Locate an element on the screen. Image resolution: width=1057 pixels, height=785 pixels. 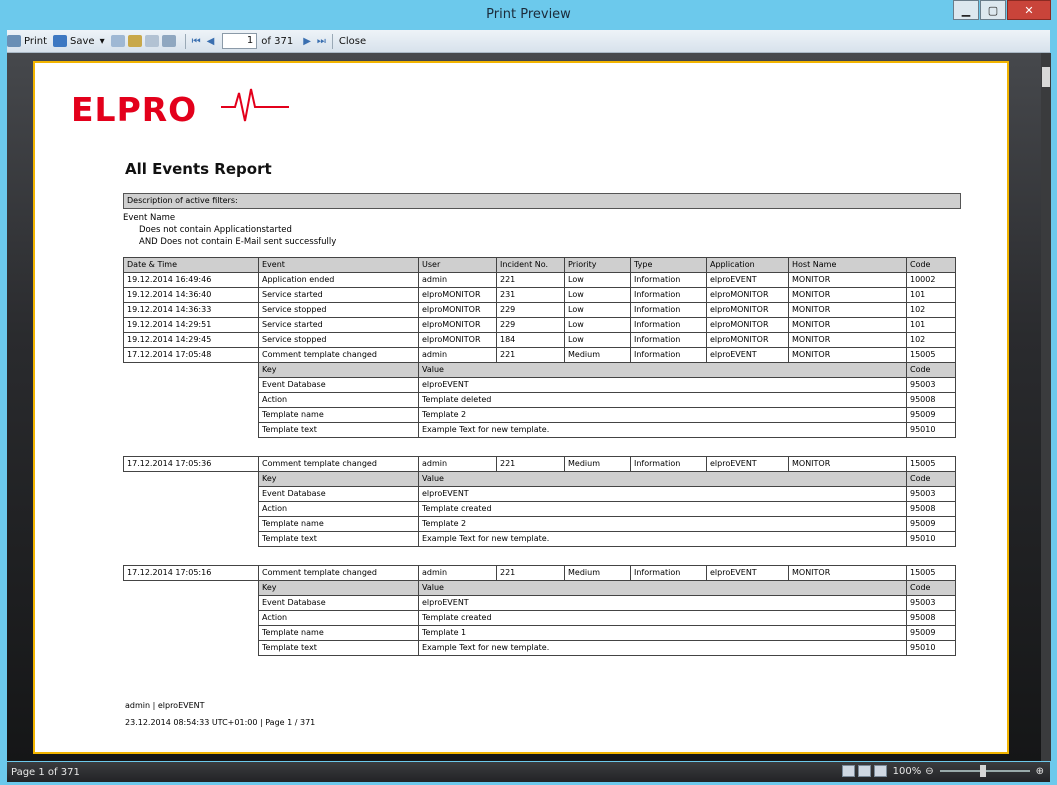
report-title: All Events Report is located at coordinates (198, 169).